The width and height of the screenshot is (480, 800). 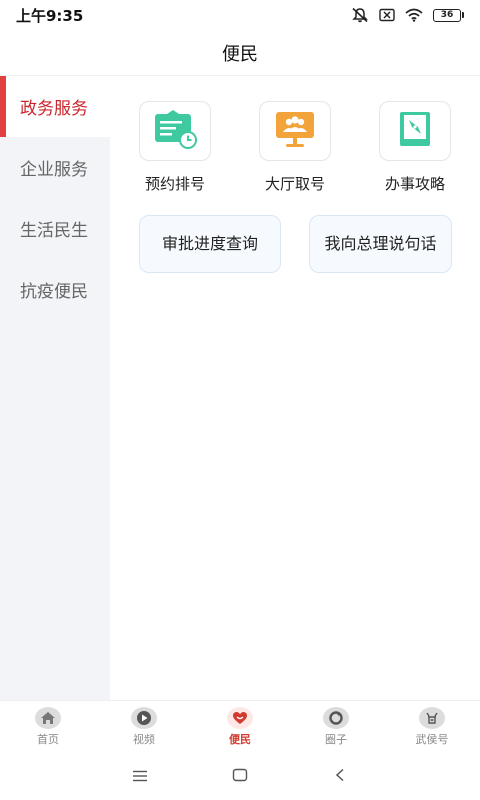 What do you see at coordinates (336, 717) in the screenshot?
I see `circle-icon` at bounding box center [336, 717].